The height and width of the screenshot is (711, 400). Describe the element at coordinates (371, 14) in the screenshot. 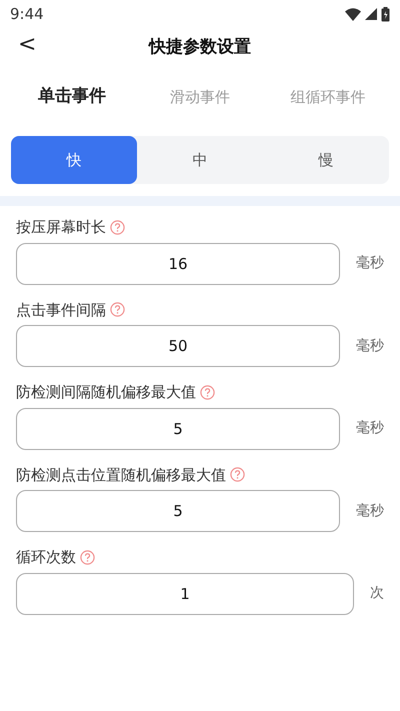

I see `signal-icon` at that location.